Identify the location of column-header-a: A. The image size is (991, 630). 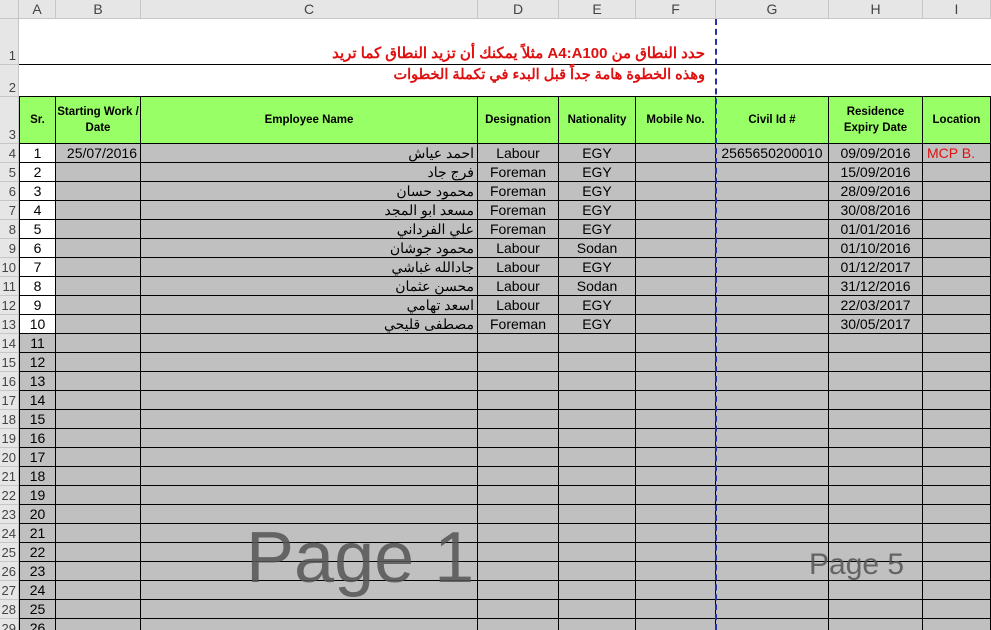
(37, 9).